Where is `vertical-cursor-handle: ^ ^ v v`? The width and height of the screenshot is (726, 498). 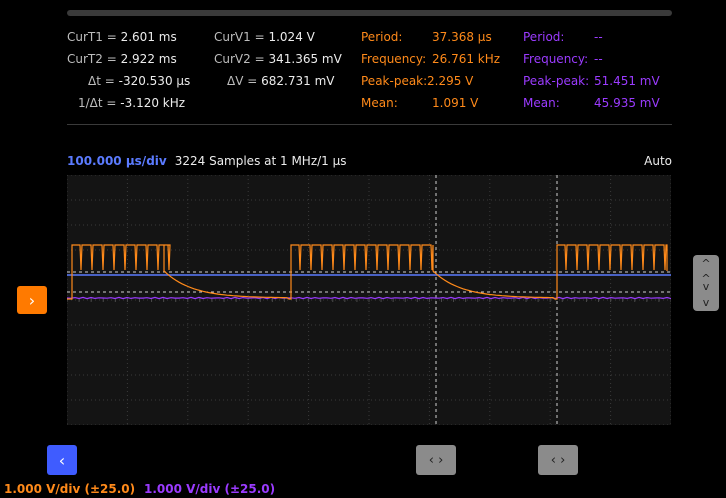 vertical-cursor-handle: ^ ^ v v is located at coordinates (706, 283).